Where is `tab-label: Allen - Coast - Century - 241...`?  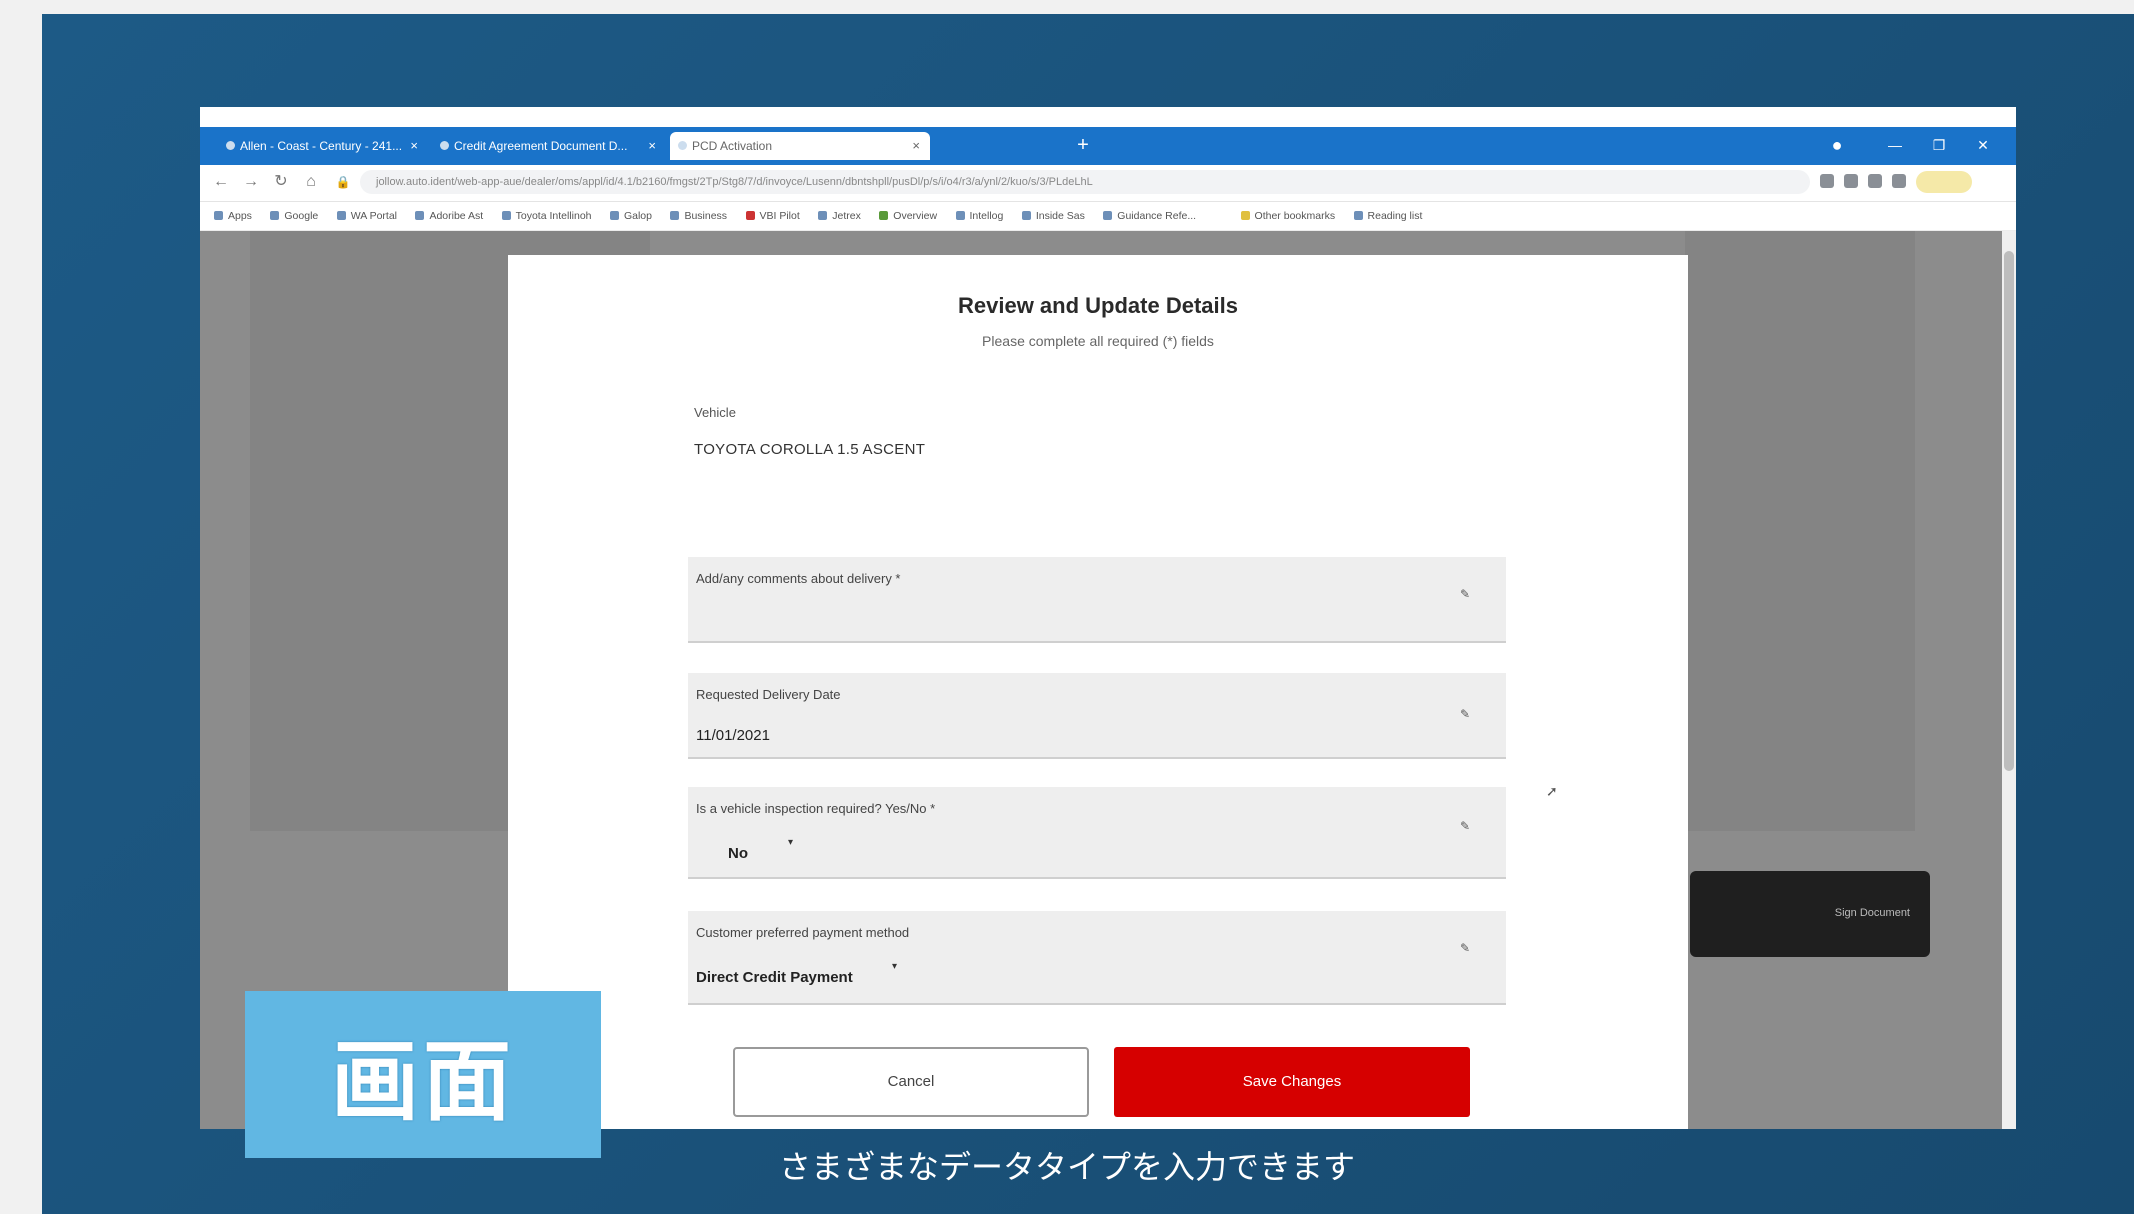
tab-label: Allen - Coast - Century - 241... is located at coordinates (321, 146).